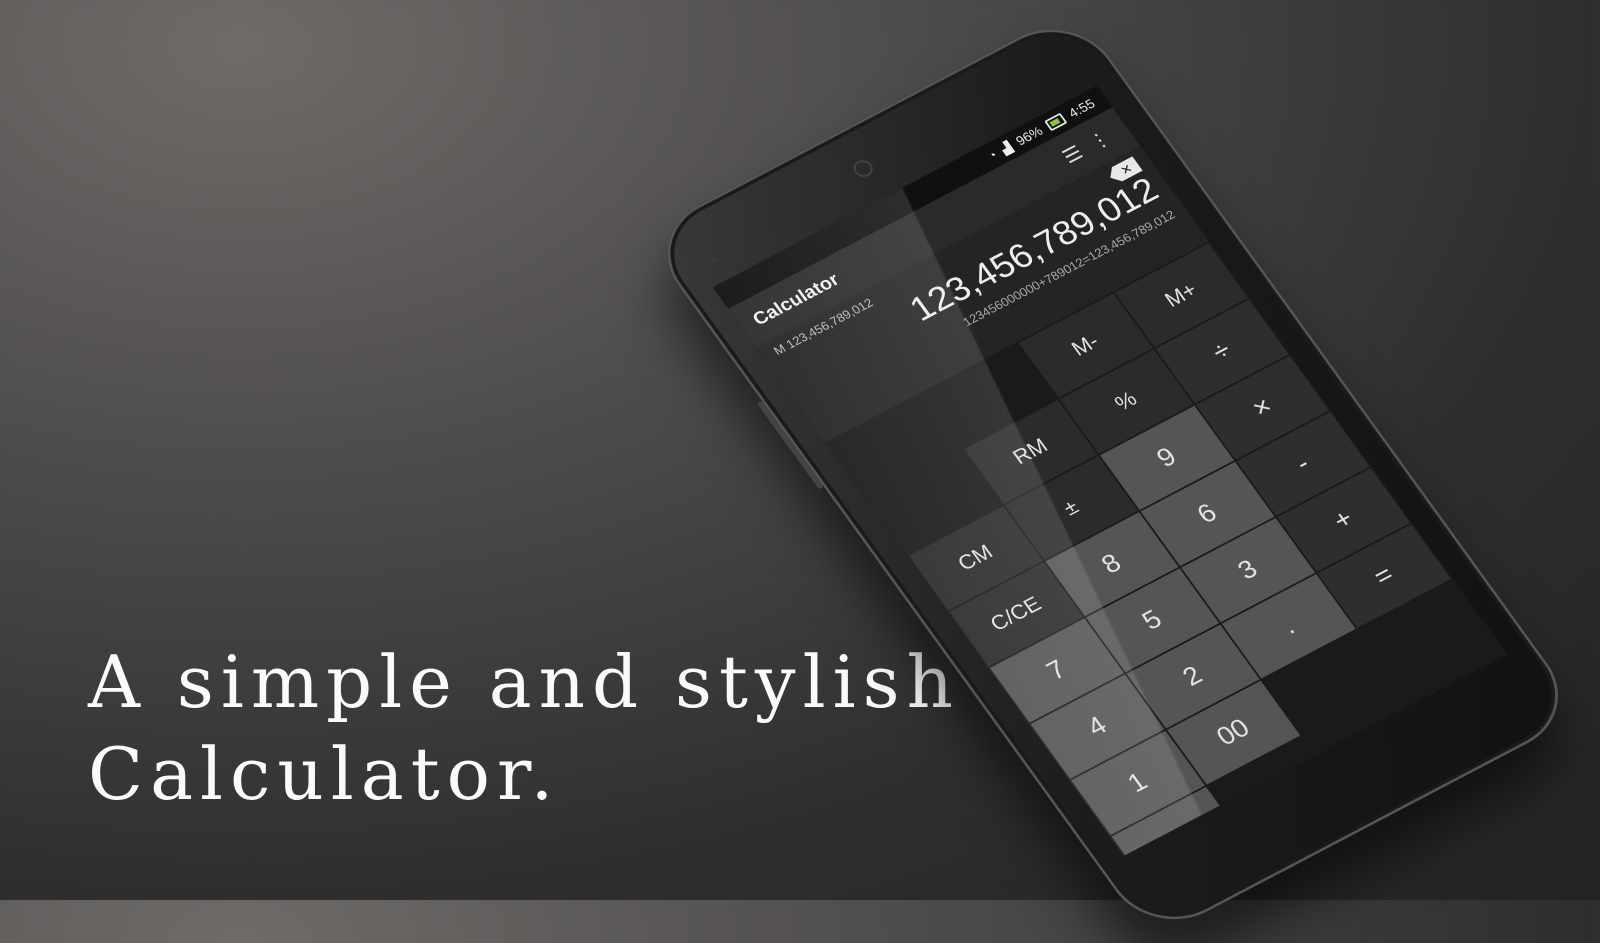 This screenshot has width=1600, height=943. What do you see at coordinates (524, 728) in the screenshot?
I see `tagline: A simple and stylish Calculator.` at bounding box center [524, 728].